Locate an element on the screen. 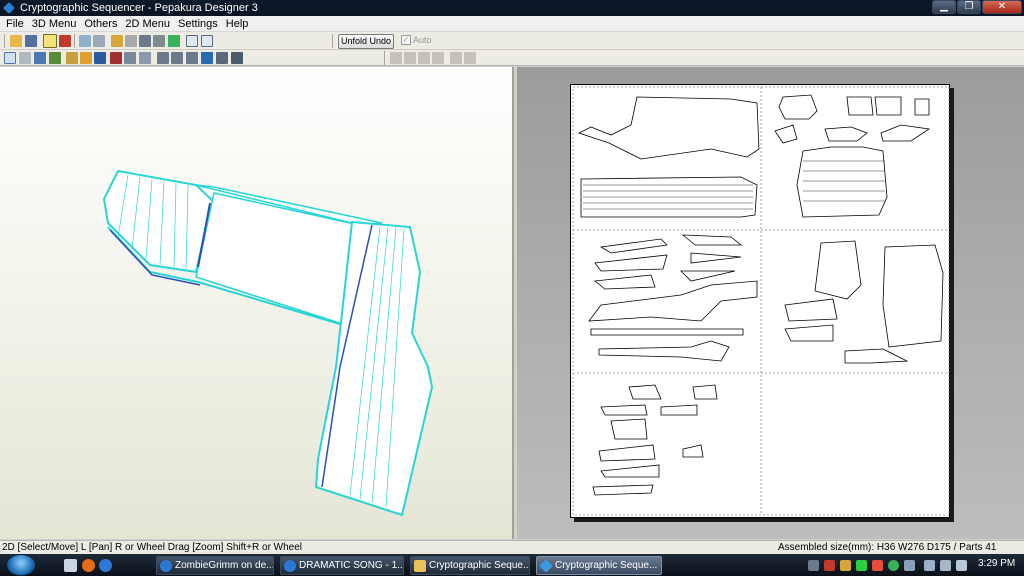  arrow-icon is located at coordinates (99, 41).